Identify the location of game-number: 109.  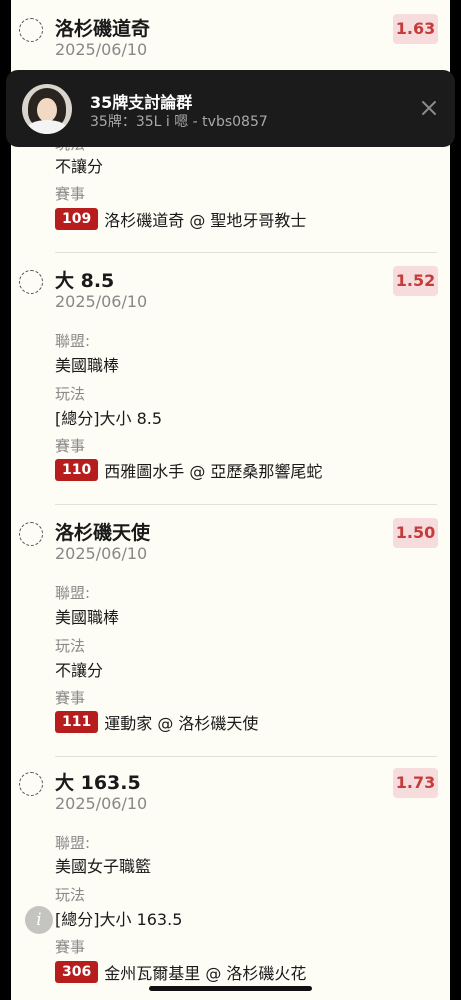
(77, 219).